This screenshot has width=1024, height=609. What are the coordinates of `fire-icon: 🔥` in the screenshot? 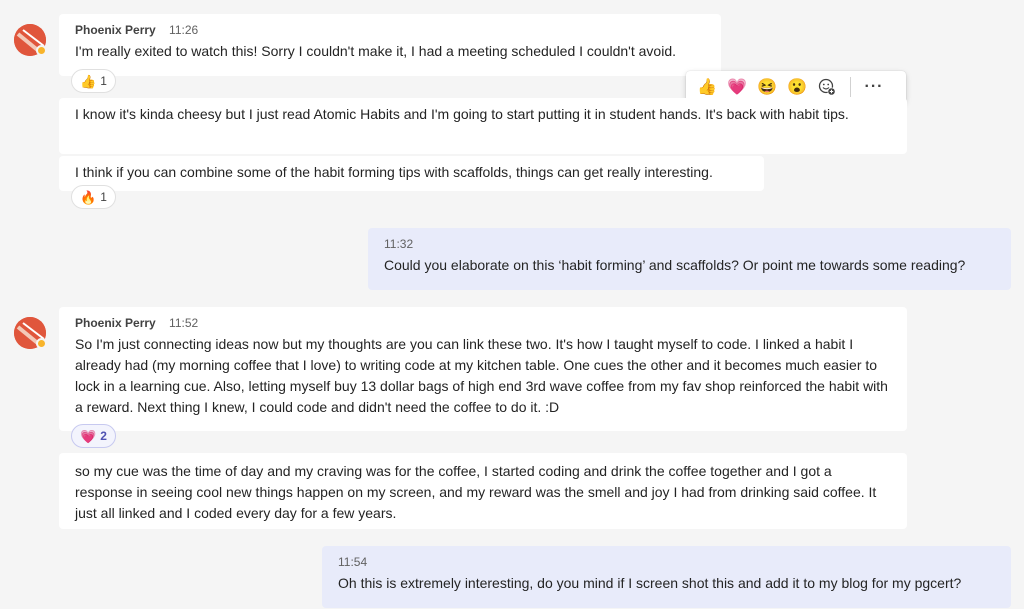 It's located at (88, 197).